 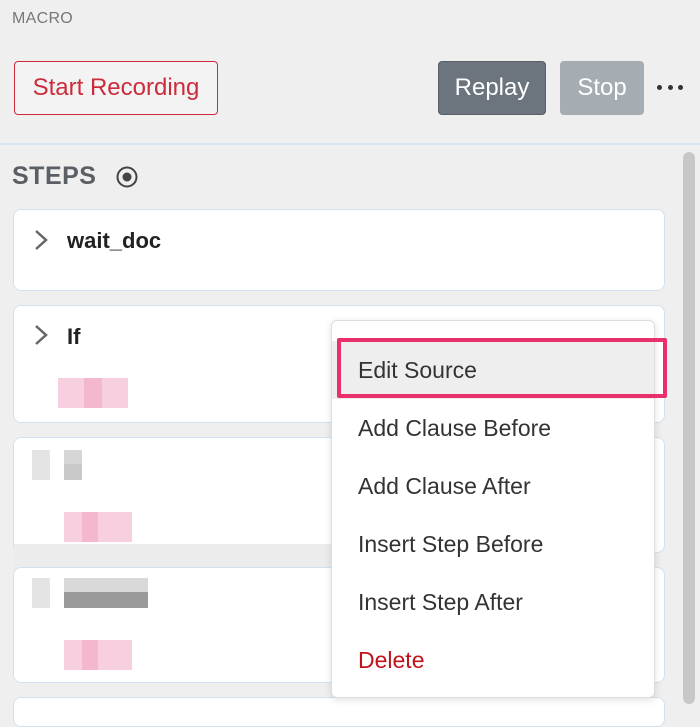 What do you see at coordinates (492, 88) in the screenshot?
I see `replay-button: Replay` at bounding box center [492, 88].